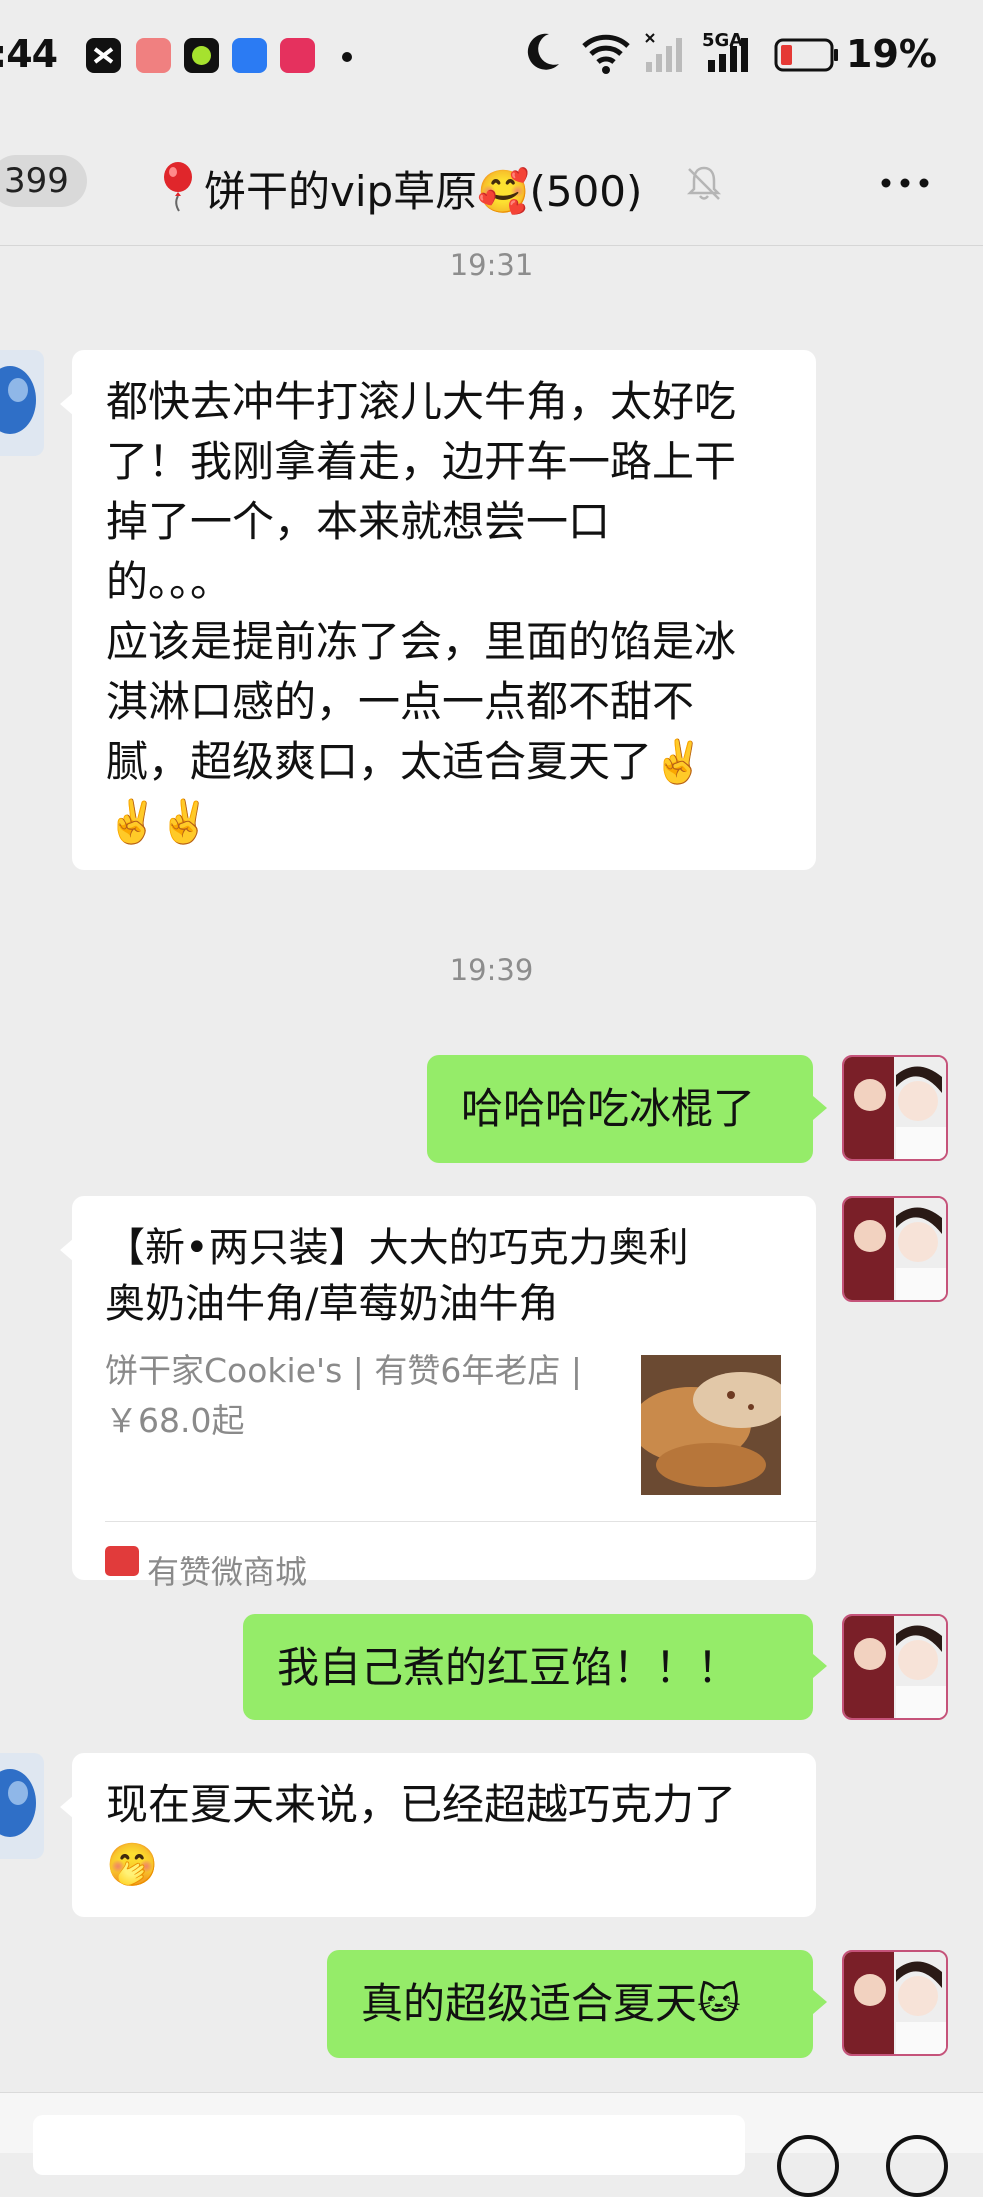 Image resolution: width=983 pixels, height=2197 pixels. I want to click on message-line: 🤭, so click(132, 1864).